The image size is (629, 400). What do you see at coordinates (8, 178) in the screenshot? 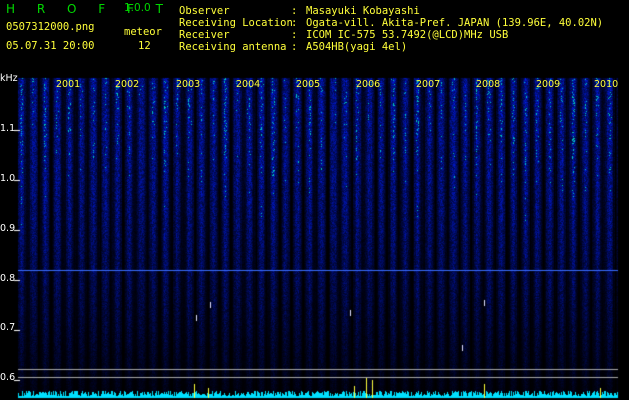
I see `y-tick-label: 1.0` at bounding box center [8, 178].